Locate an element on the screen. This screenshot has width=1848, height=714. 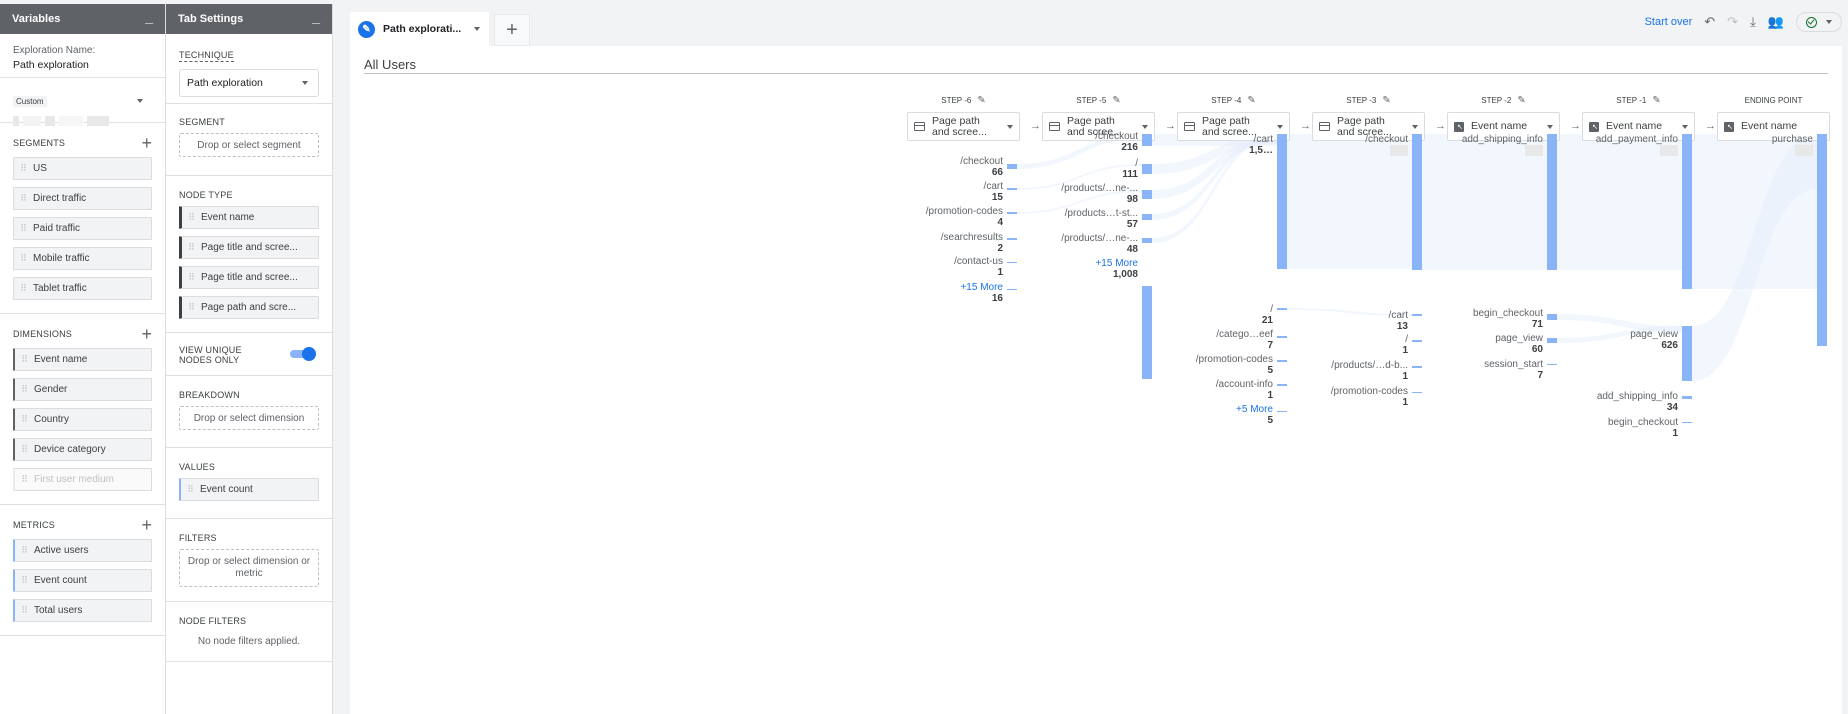
path-node: /products/…ne-... 48 is located at coordinates (1099, 244).